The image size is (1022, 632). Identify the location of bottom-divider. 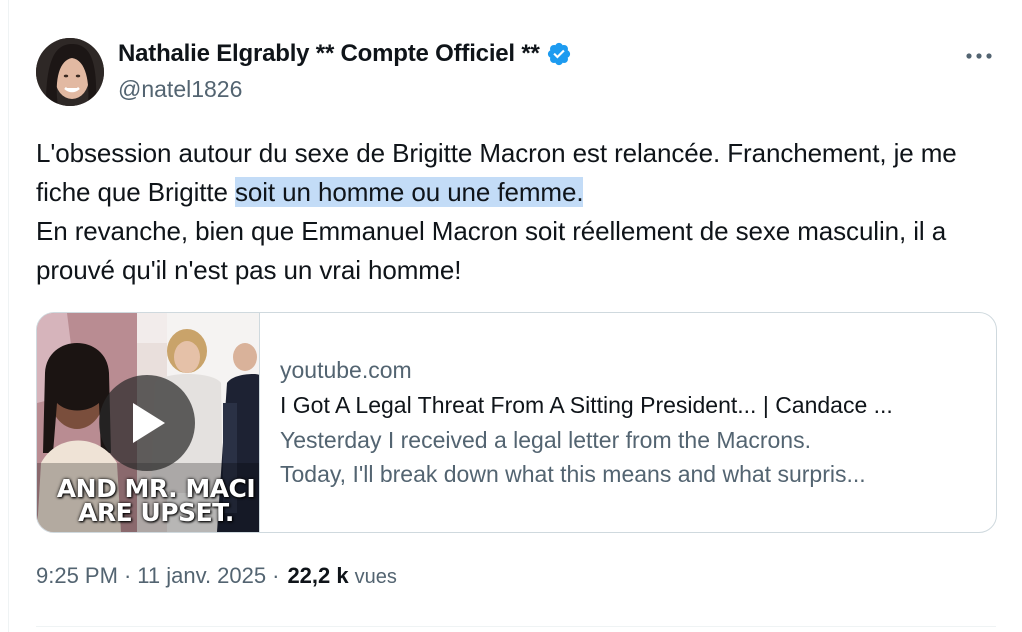
(516, 626).